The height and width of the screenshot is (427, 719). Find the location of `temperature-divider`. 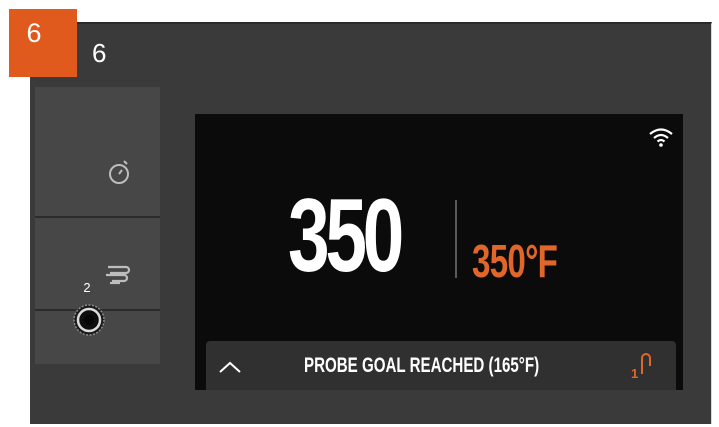

temperature-divider is located at coordinates (456, 239).